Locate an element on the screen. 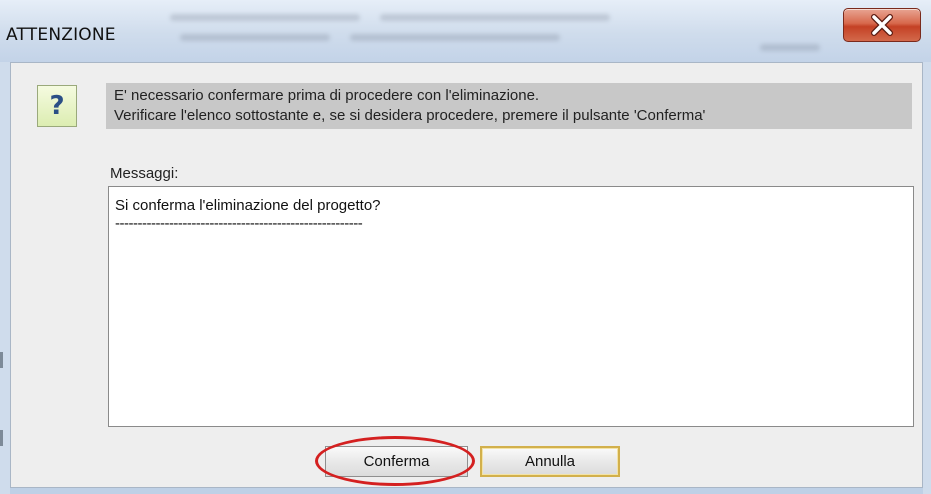 The height and width of the screenshot is (494, 931). question-mark: ? is located at coordinates (57, 106).